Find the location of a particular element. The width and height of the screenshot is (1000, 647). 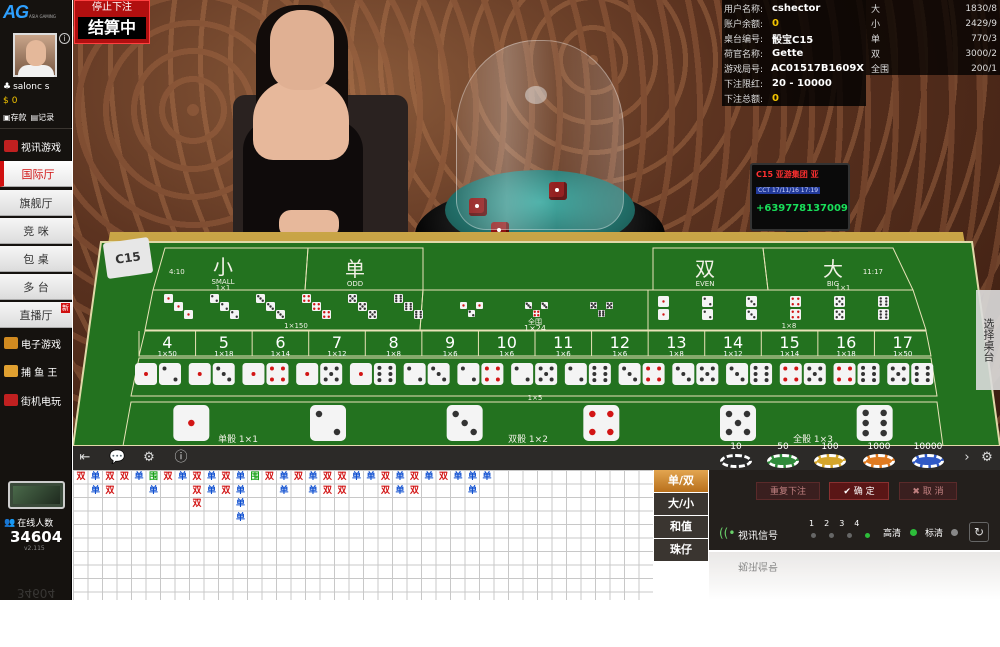

mobile-app-icon is located at coordinates (36, 495).